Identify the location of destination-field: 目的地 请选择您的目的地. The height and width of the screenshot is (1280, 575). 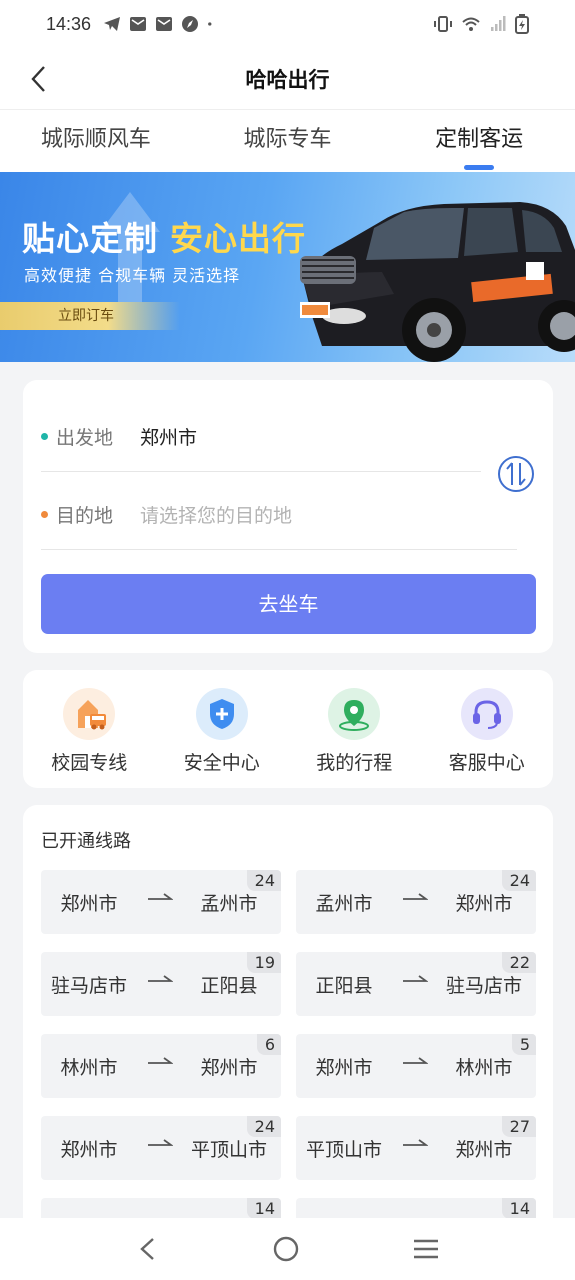
(279, 515).